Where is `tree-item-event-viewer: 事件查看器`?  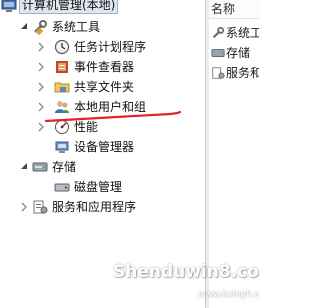
tree-item-event-viewer: 事件查看器 is located at coordinates (102, 67).